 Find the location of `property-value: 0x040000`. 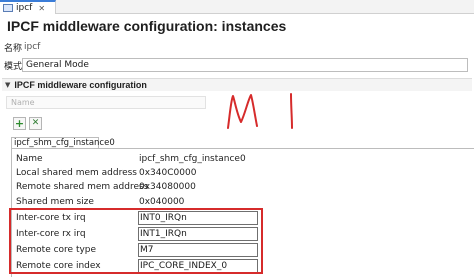

property-value: 0x040000 is located at coordinates (161, 202).